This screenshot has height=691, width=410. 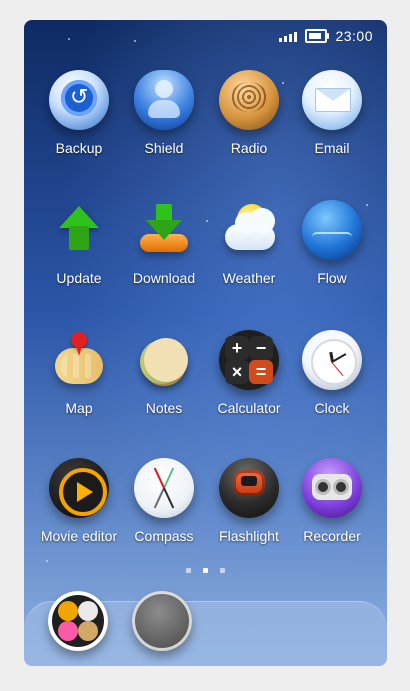 I want to click on folder-icon, so click(x=78, y=621).